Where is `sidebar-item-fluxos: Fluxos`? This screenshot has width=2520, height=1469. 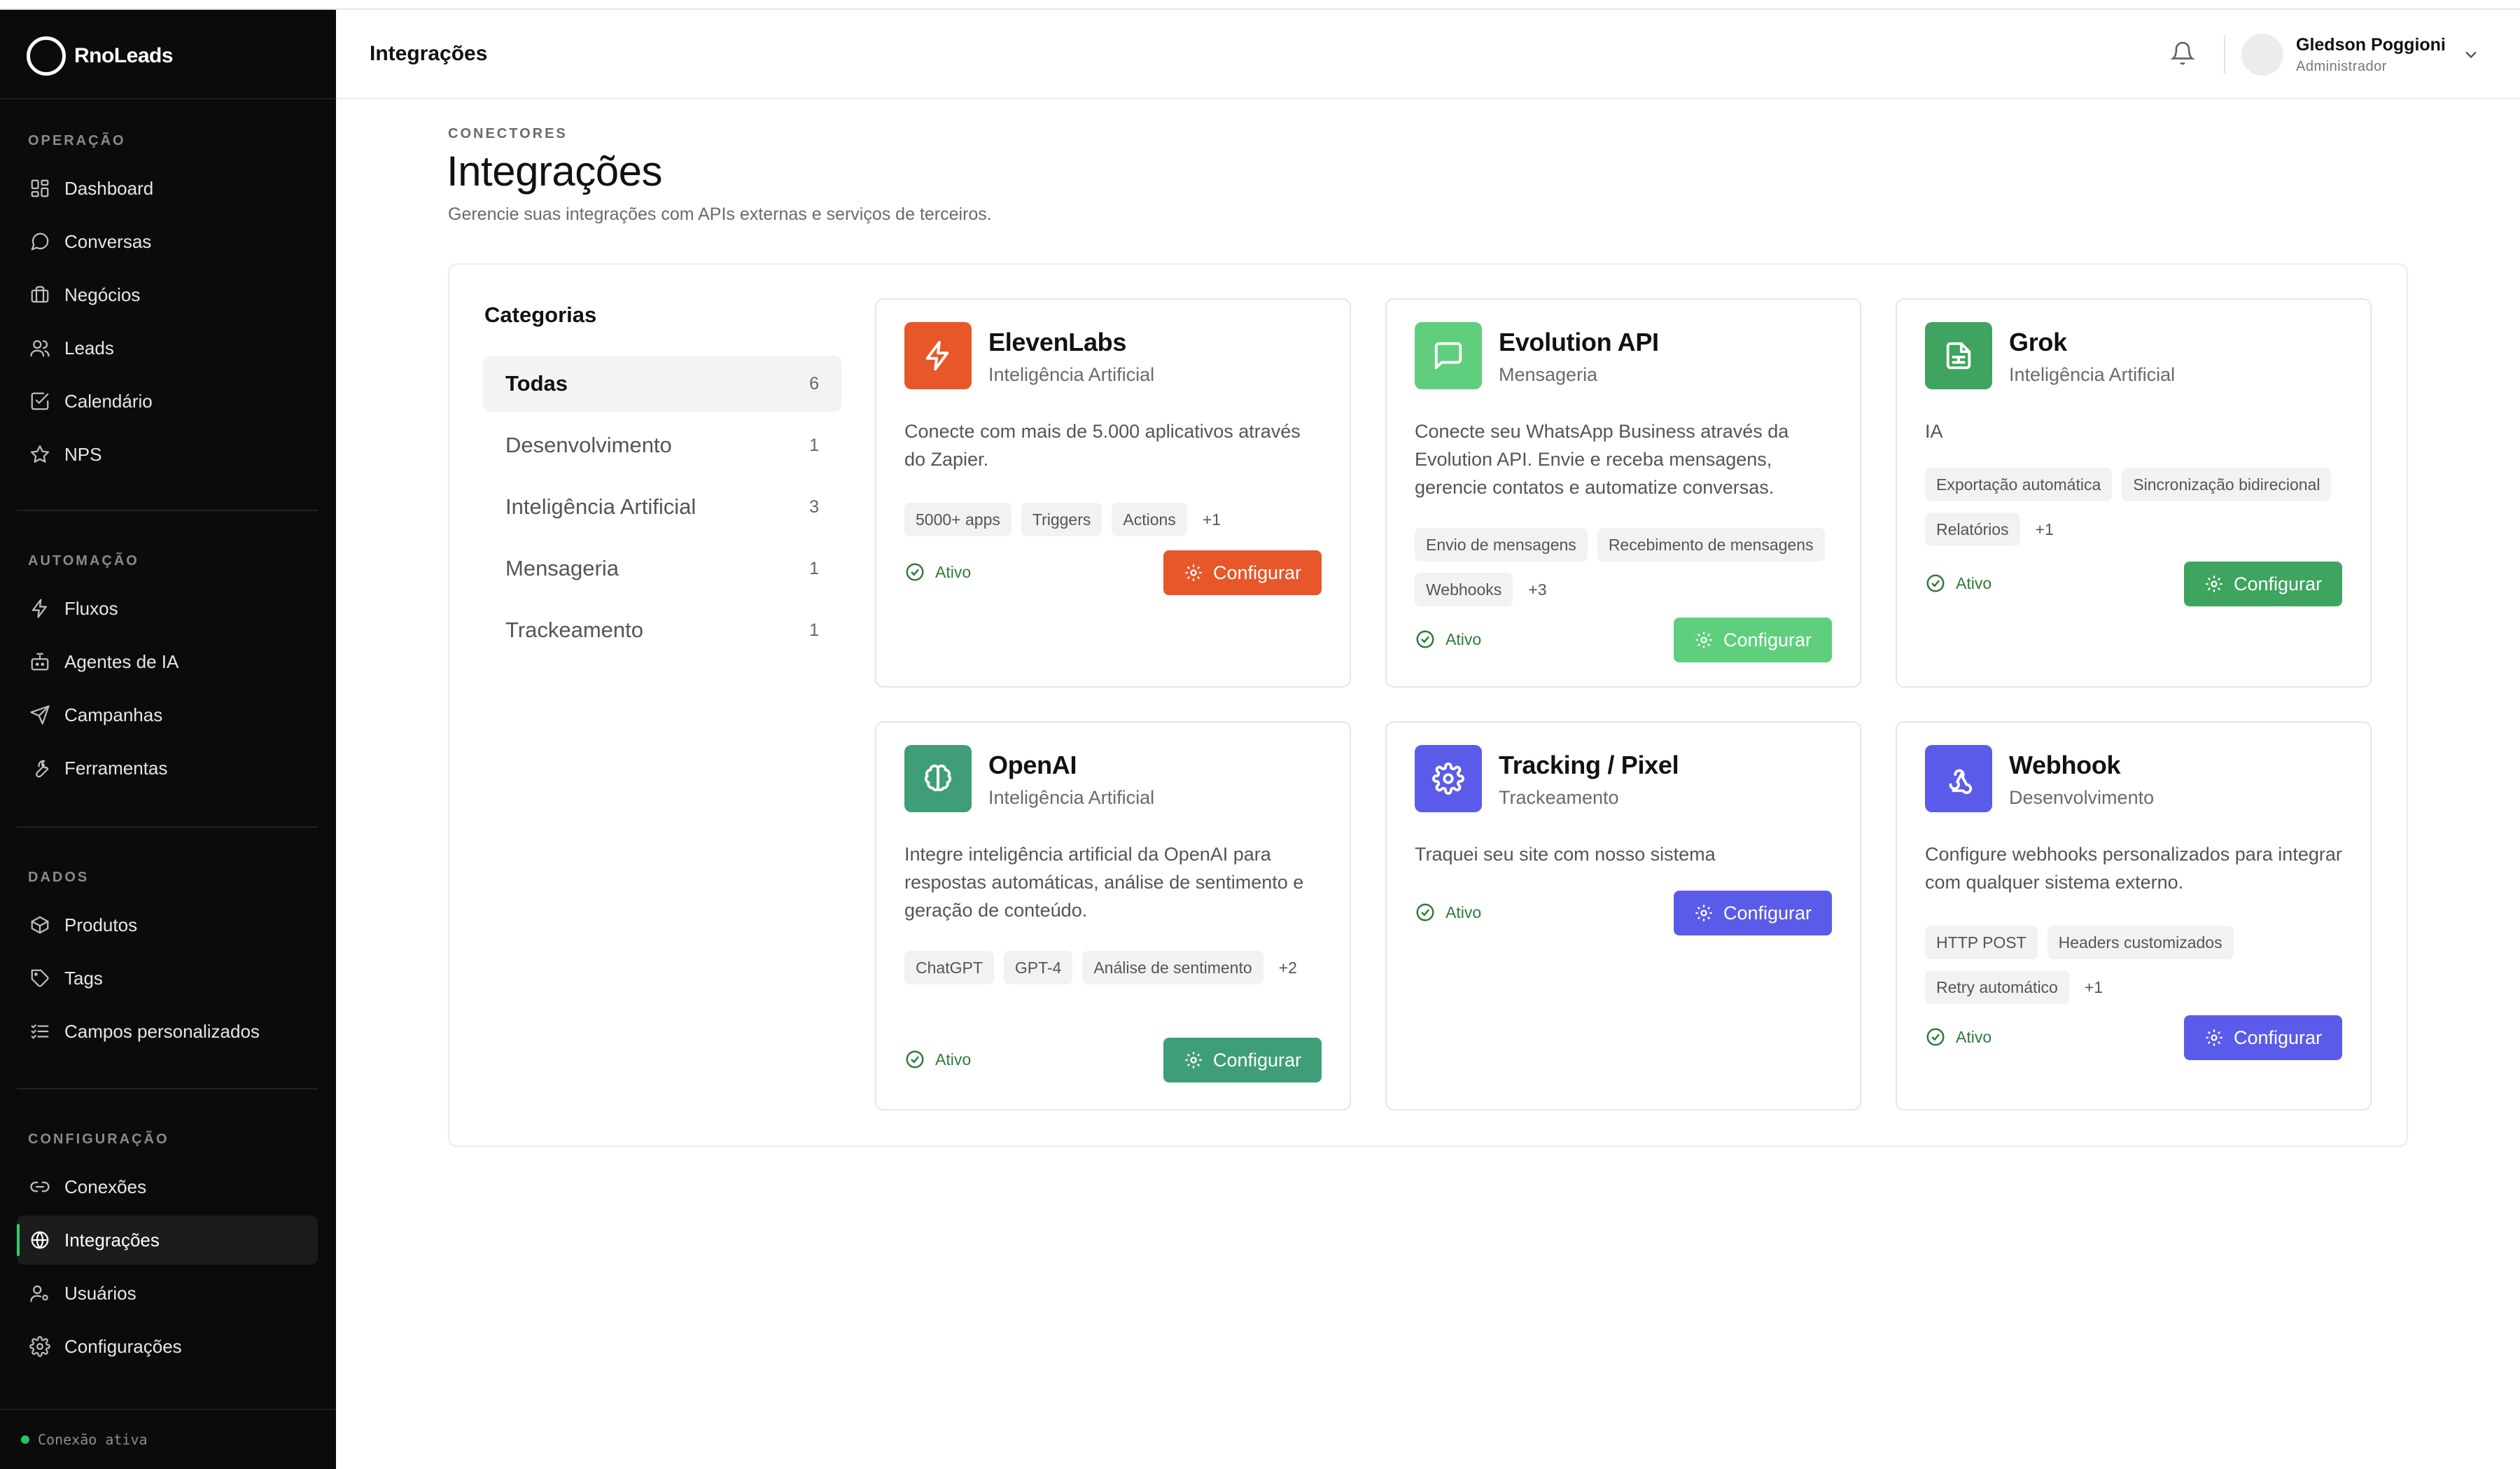
sidebar-item-fluxos: Fluxos is located at coordinates (167, 608).